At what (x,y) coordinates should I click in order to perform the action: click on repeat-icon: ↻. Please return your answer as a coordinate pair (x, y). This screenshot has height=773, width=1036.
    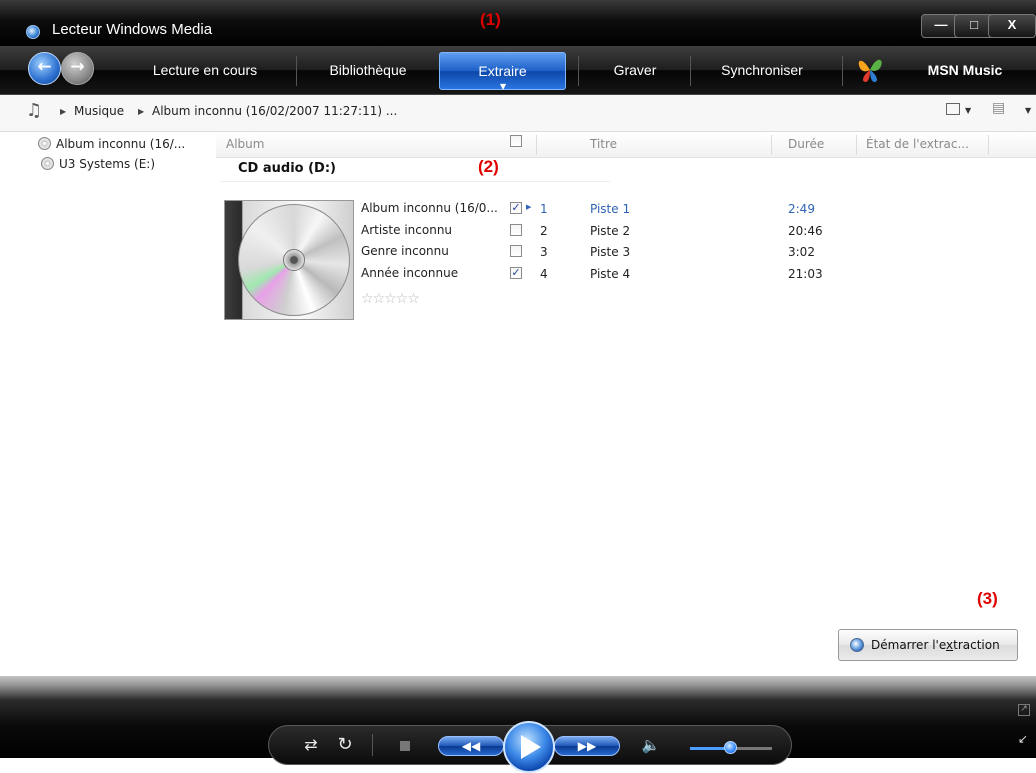
    Looking at the image, I should click on (345, 744).